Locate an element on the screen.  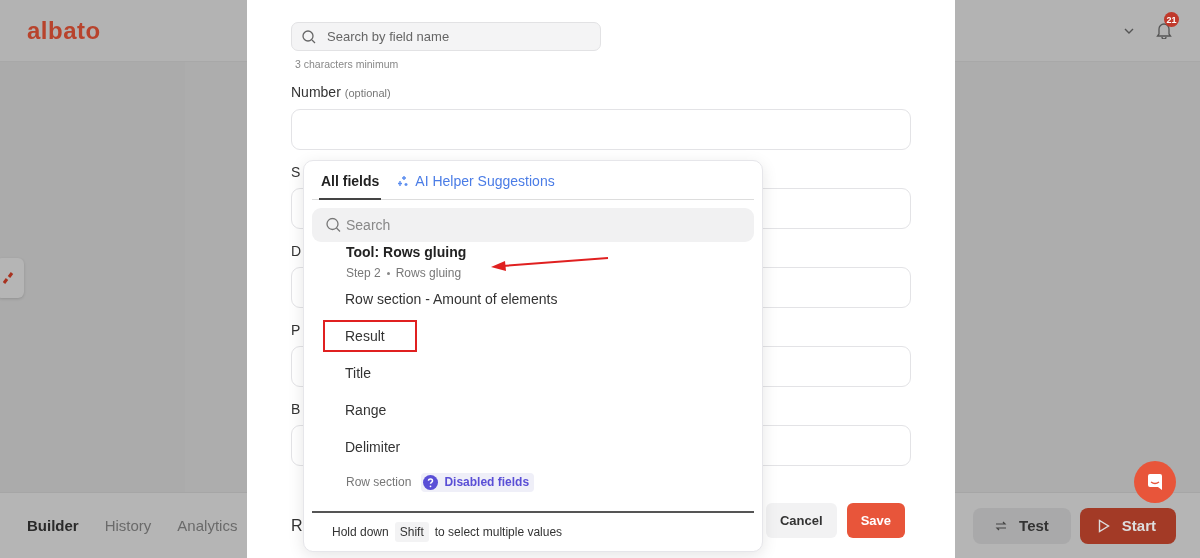
input-field is located at coordinates (601, 129).